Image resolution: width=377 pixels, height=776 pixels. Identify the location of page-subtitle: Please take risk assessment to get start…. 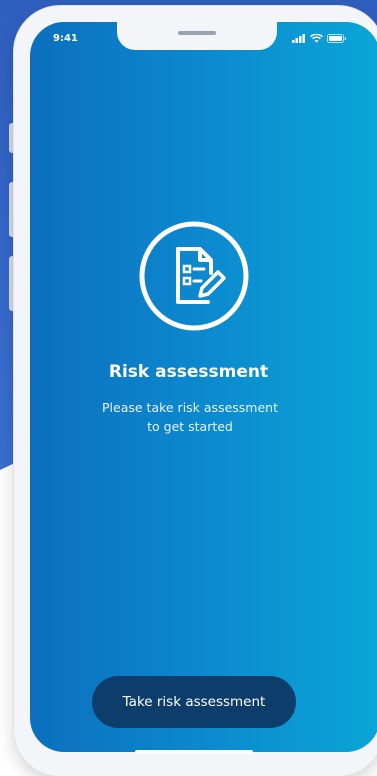
(190, 417).